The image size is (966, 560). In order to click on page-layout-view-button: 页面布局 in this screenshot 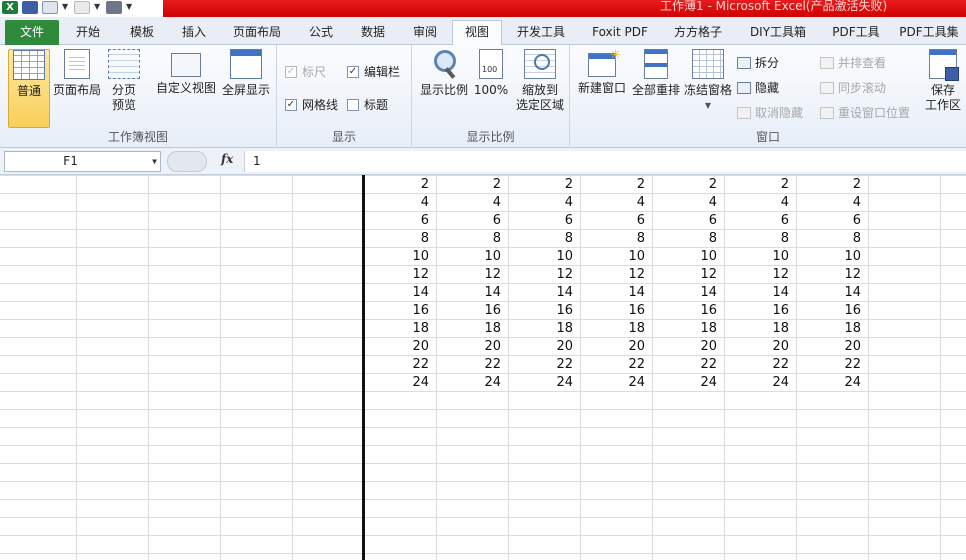, I will do `click(77, 73)`.